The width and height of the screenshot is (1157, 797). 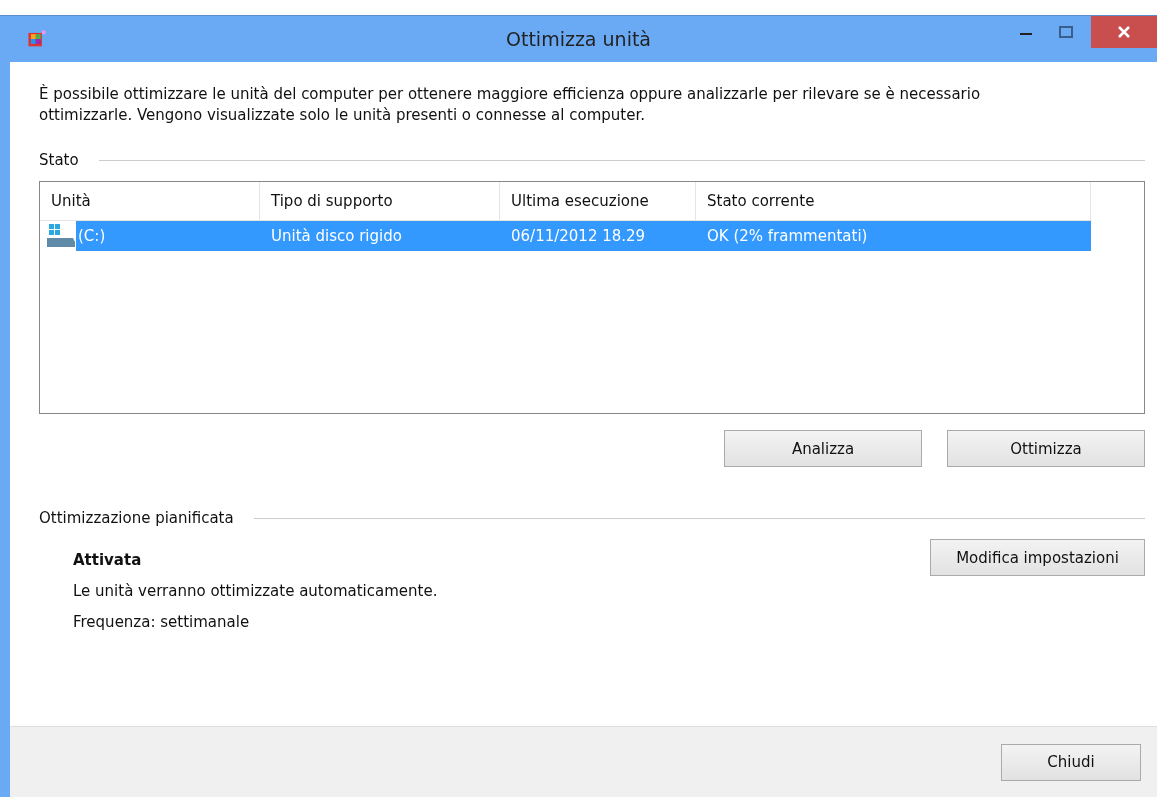 I want to click on close-button, so click(x=1124, y=32).